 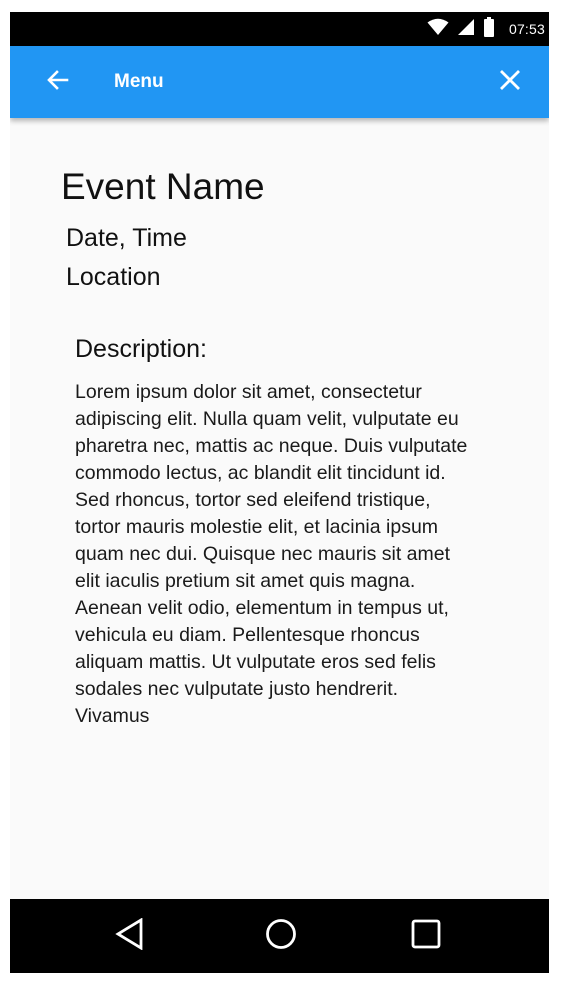 I want to click on app-bar: Menu, so click(x=279, y=82).